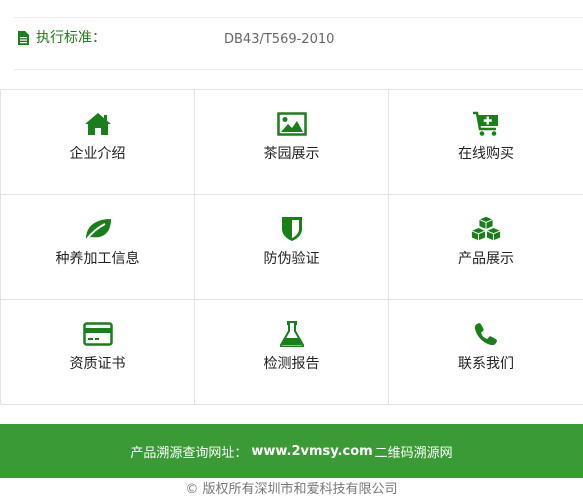 The width and height of the screenshot is (583, 500). I want to click on grid-item-label: 防伪验证, so click(291, 259).